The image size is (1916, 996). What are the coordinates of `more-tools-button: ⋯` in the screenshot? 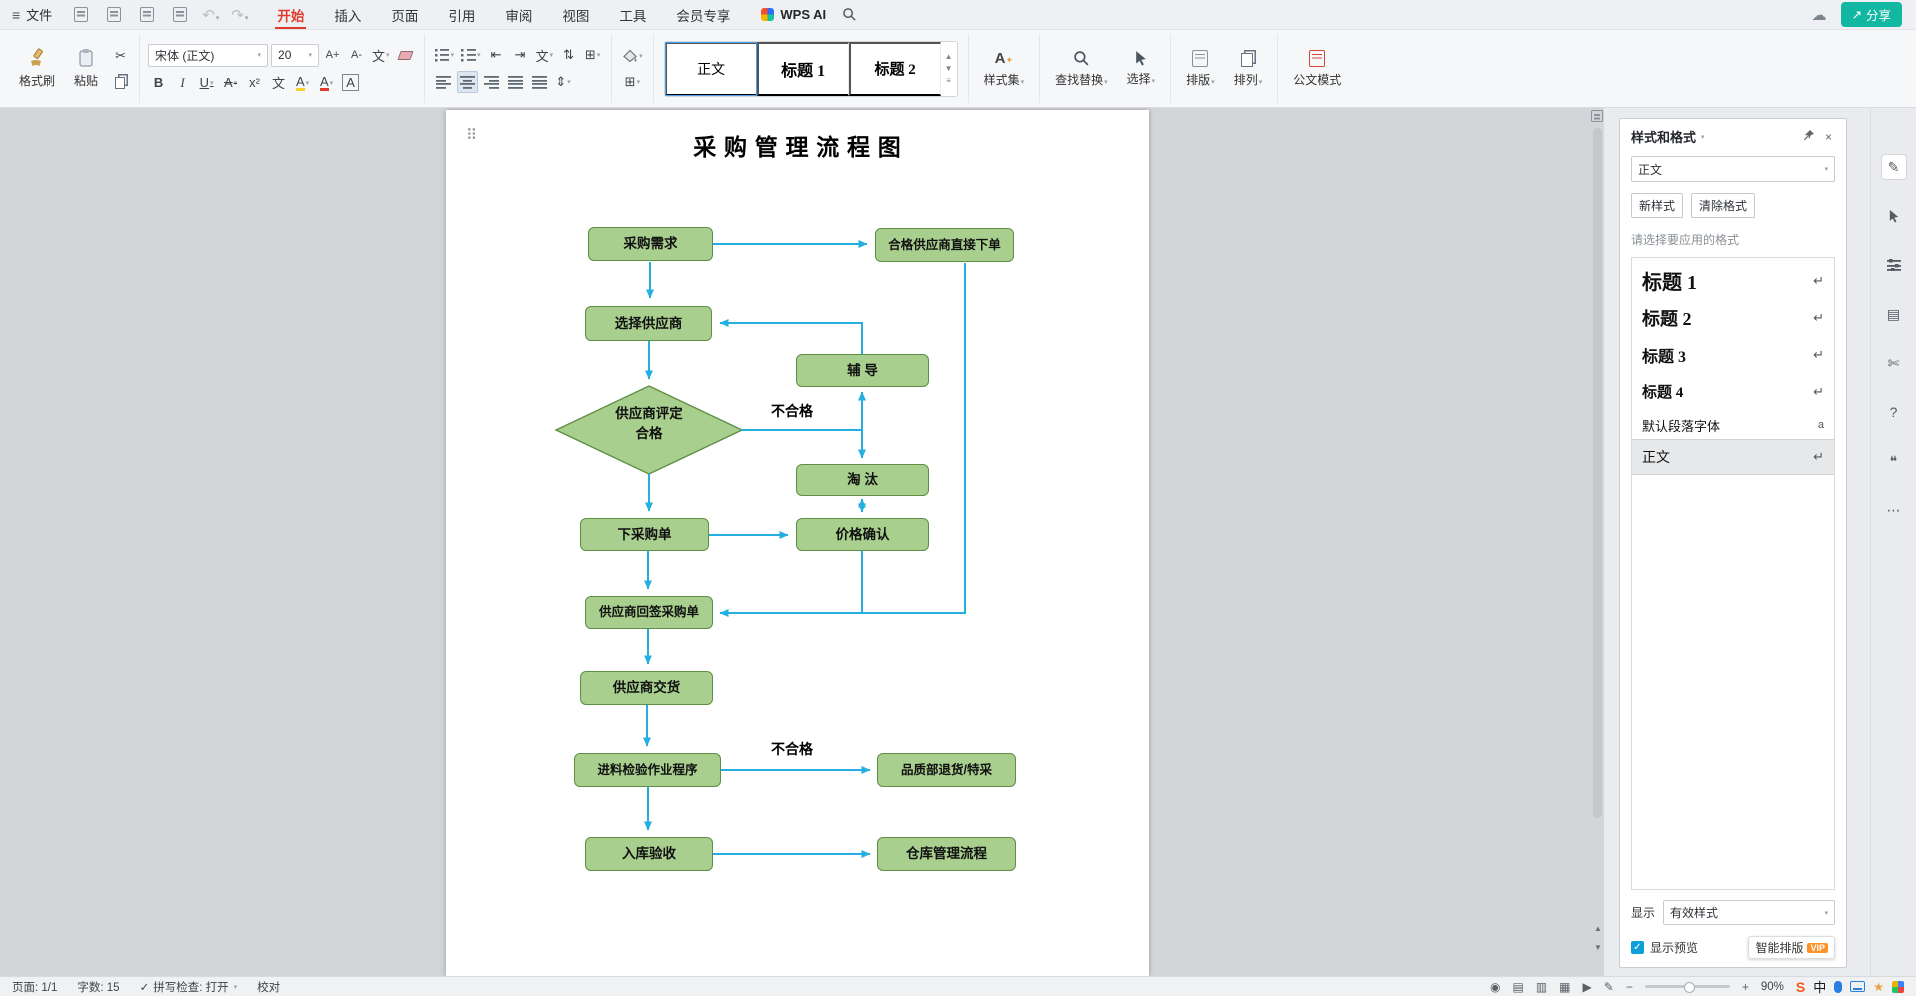 It's located at (1894, 510).